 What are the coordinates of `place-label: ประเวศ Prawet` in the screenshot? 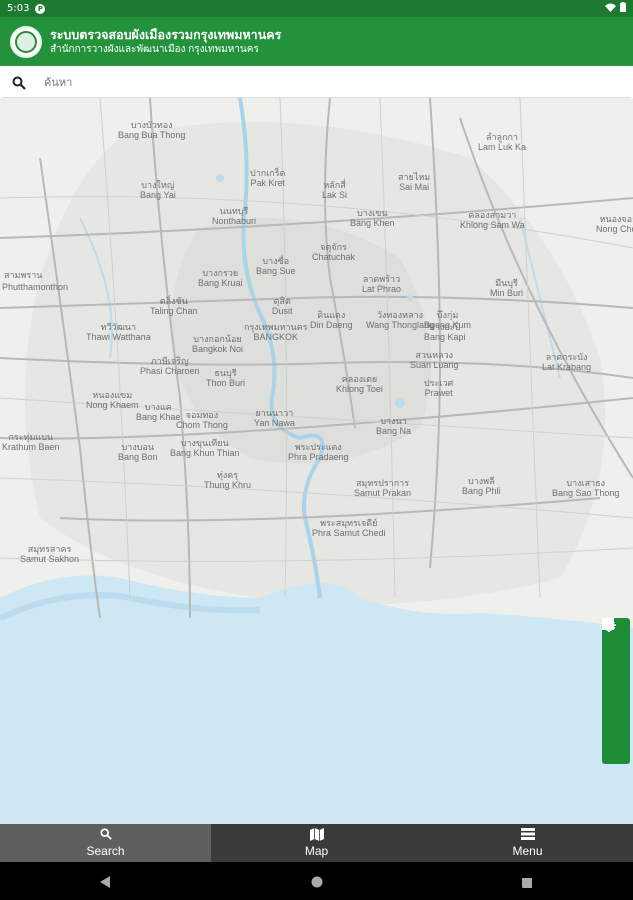 It's located at (439, 388).